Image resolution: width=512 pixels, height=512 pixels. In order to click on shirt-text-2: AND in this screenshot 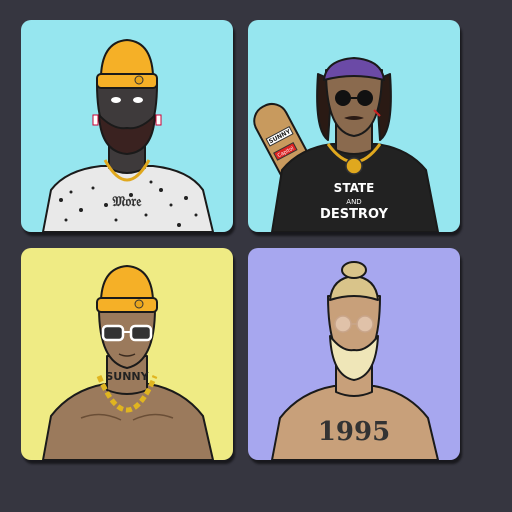, I will do `click(353, 202)`.